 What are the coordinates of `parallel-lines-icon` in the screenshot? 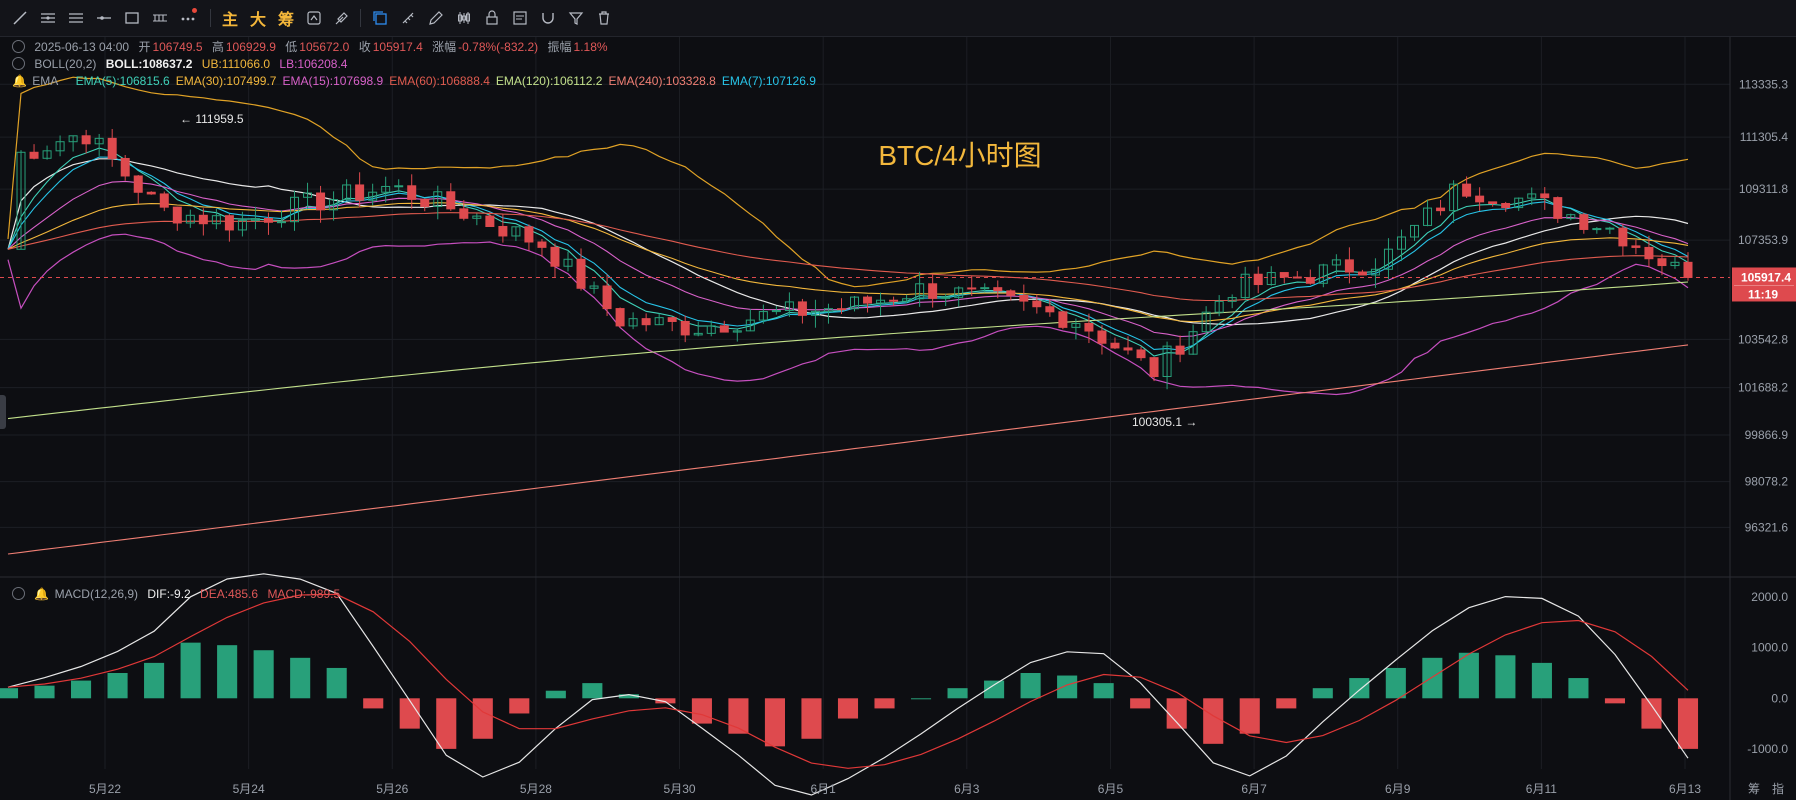 It's located at (76, 18).